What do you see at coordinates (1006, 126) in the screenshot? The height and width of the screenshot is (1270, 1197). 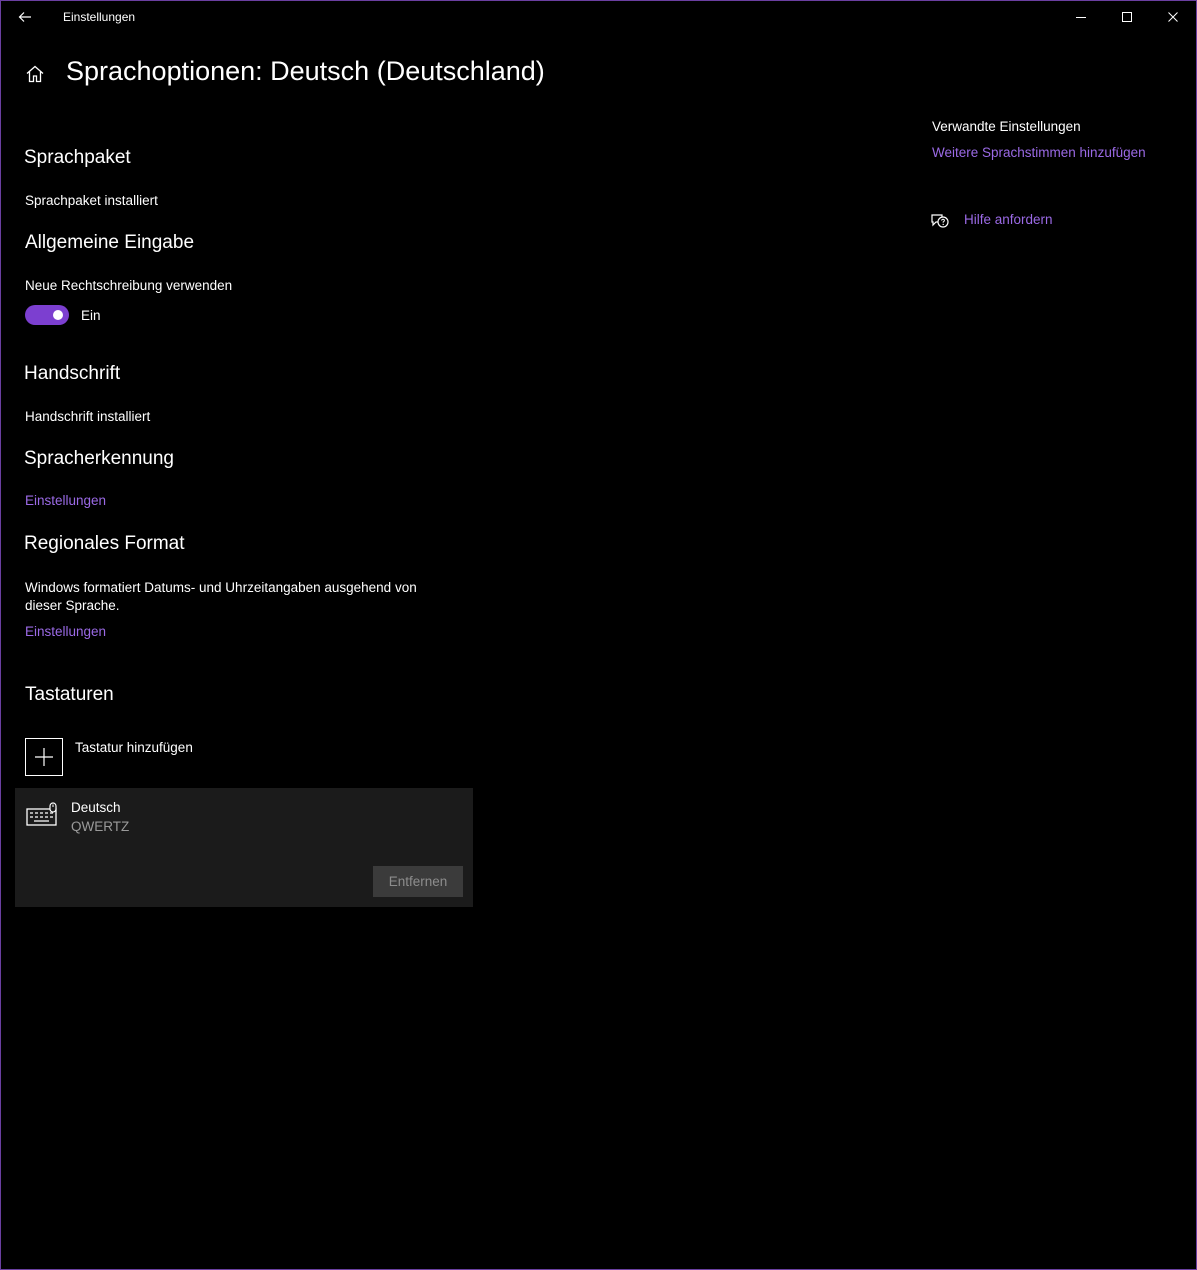 I see `related-settings-heading: Verwandte Einstellungen` at bounding box center [1006, 126].